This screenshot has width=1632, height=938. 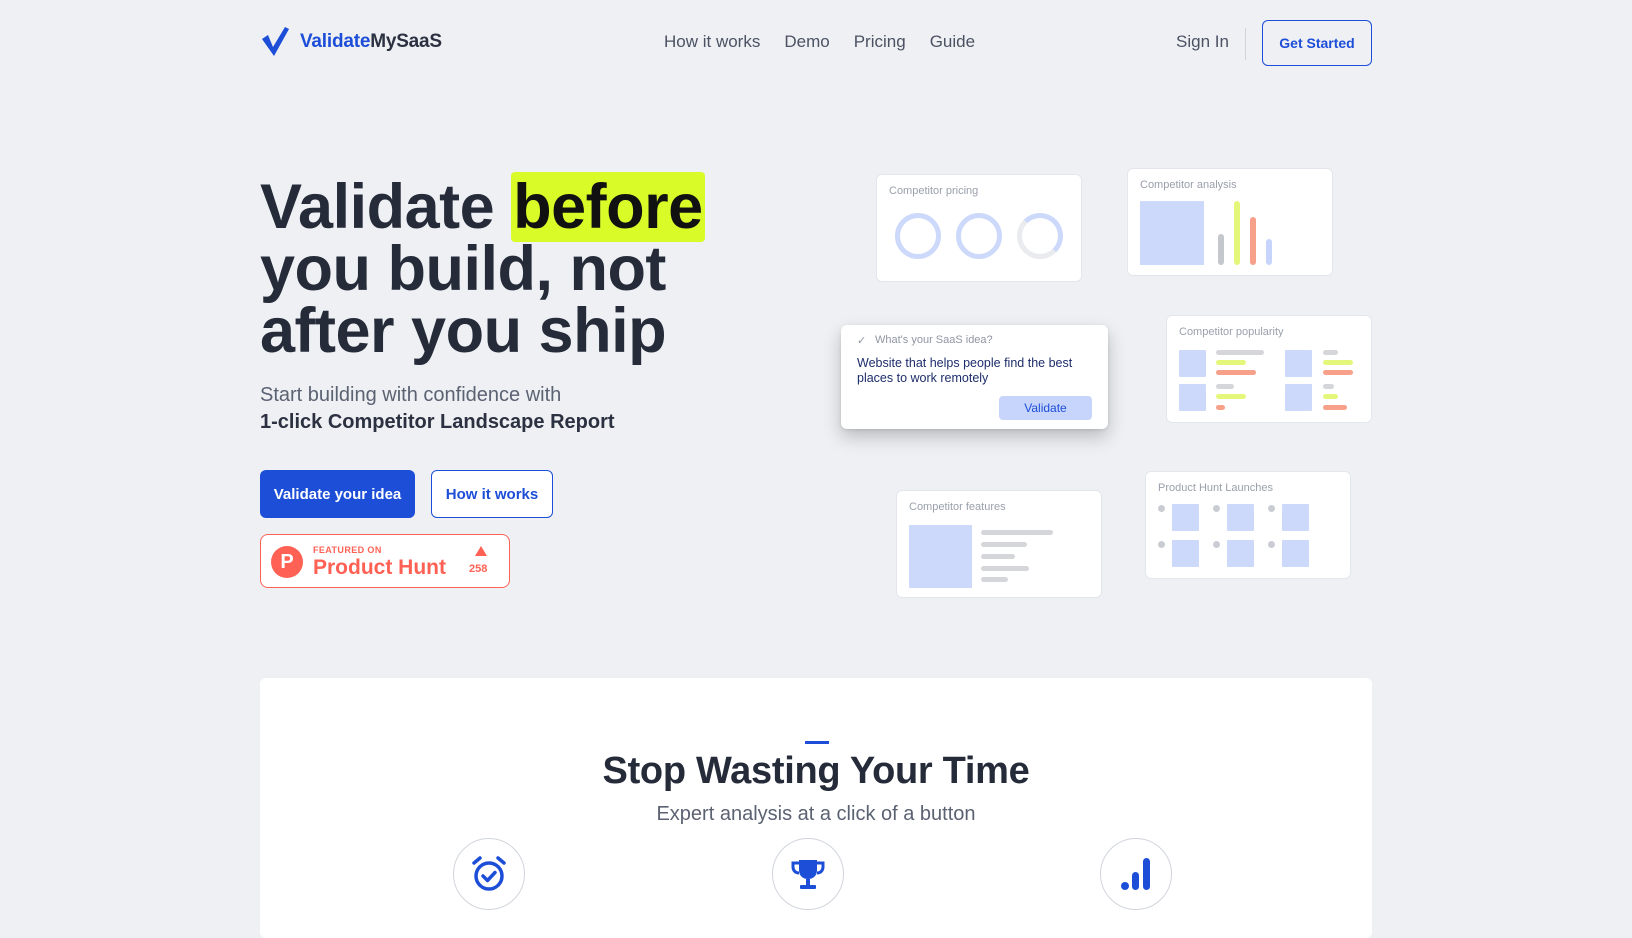 I want to click on trophy-icon, so click(x=808, y=874).